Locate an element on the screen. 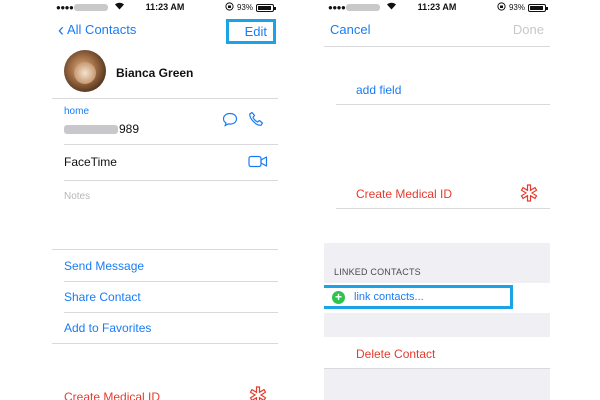 Image resolution: width=600 pixels, height=400 pixels. add-circle-icon: + is located at coordinates (338, 297).